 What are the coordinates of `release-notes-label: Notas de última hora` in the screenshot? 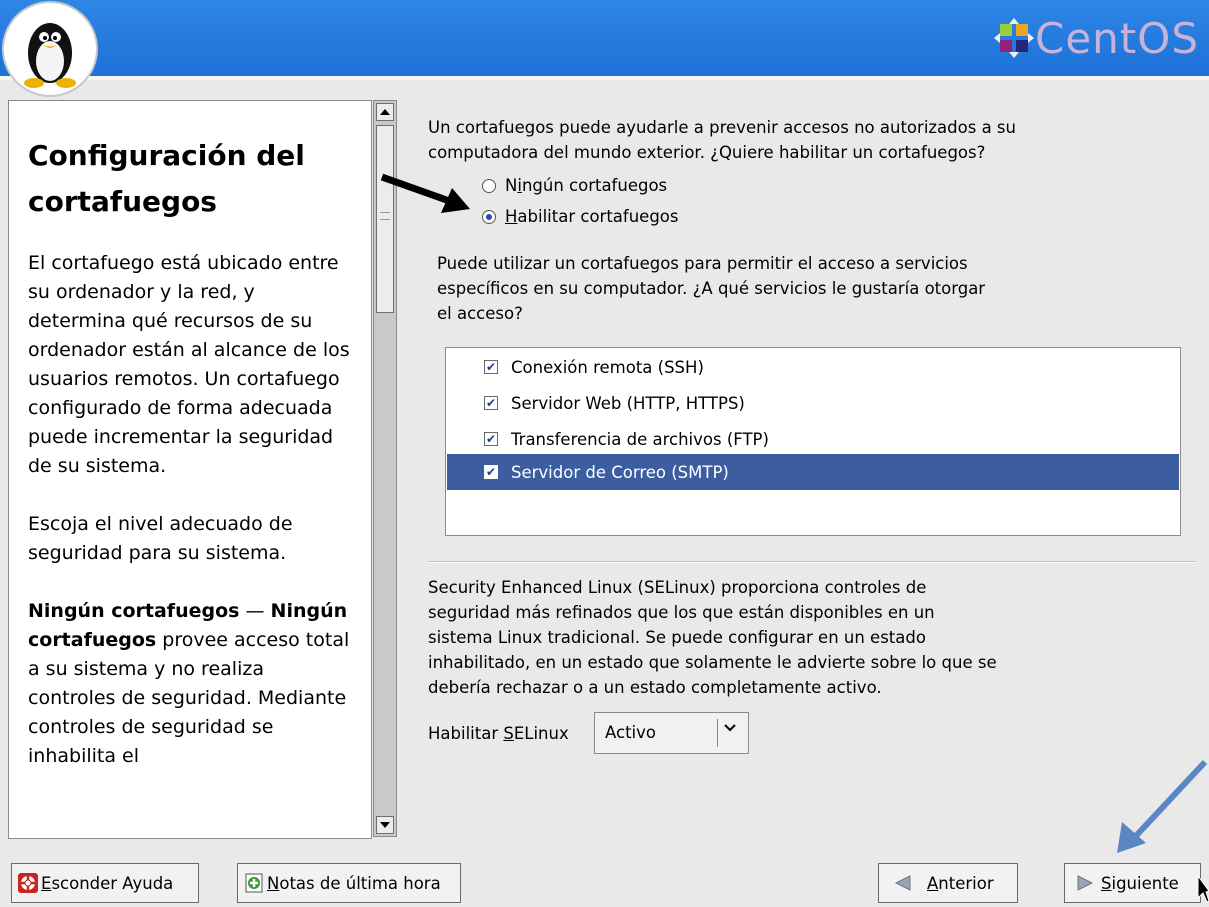 It's located at (354, 883).